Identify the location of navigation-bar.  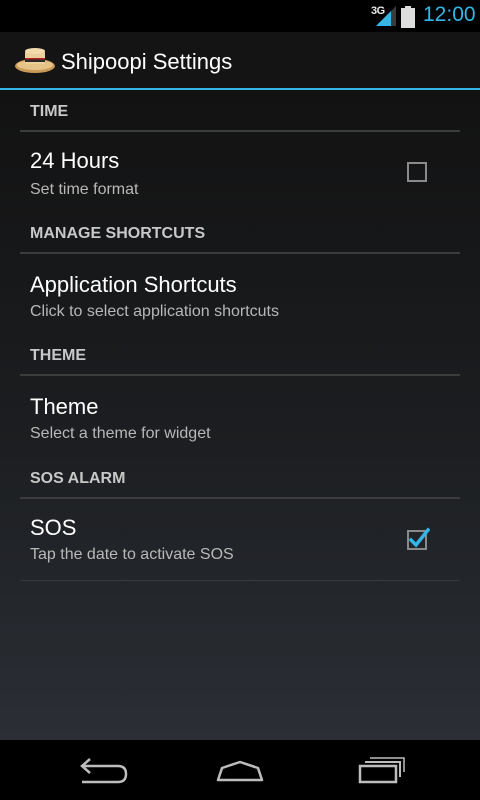
(240, 770).